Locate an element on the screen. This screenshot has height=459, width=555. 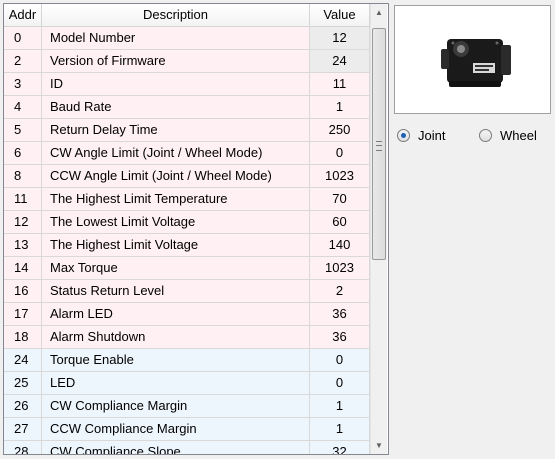
cell-description: The Highest Limit Voltage is located at coordinates (176, 245).